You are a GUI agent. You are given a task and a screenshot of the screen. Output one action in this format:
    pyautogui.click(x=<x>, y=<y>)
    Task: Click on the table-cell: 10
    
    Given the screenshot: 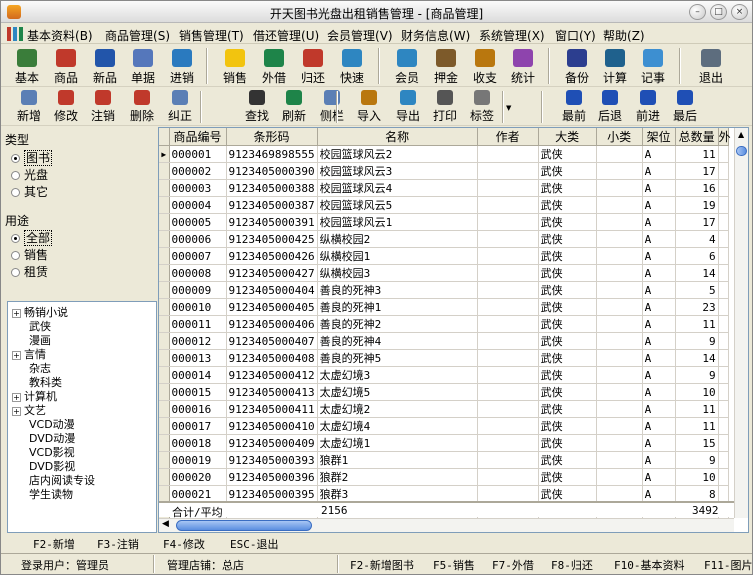 What is the action you would take?
    pyautogui.click(x=697, y=477)
    